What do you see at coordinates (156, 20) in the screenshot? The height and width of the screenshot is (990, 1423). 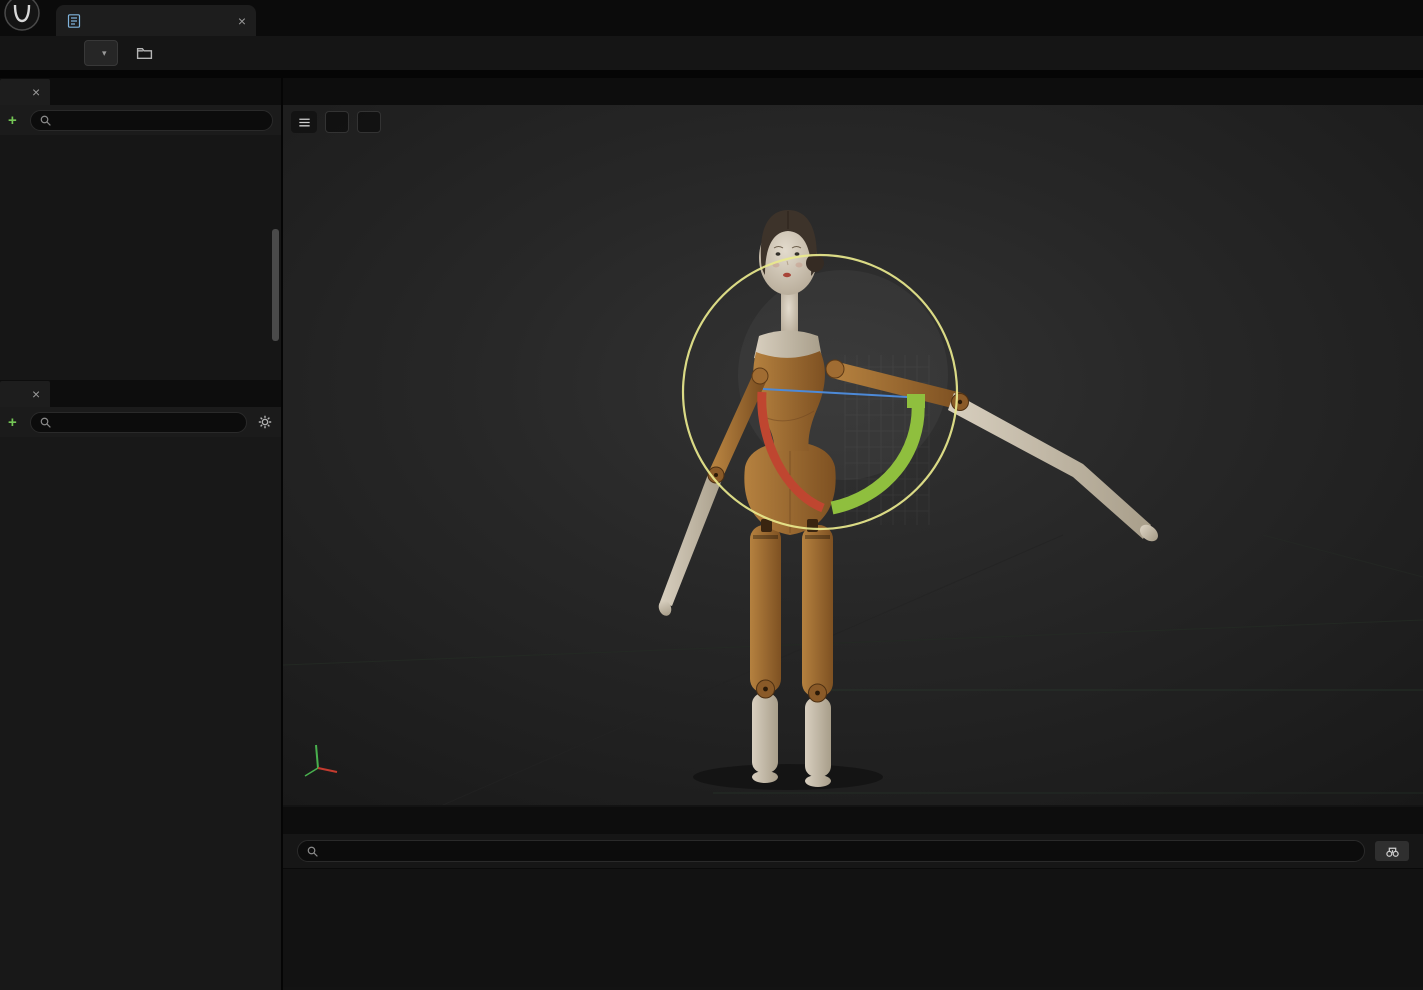 I see `asset-tab-bp-doll: ×` at bounding box center [156, 20].